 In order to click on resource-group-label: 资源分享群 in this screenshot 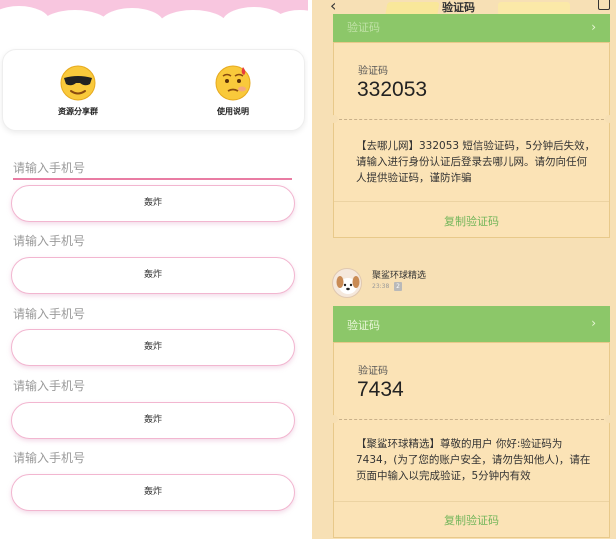, I will do `click(78, 111)`.